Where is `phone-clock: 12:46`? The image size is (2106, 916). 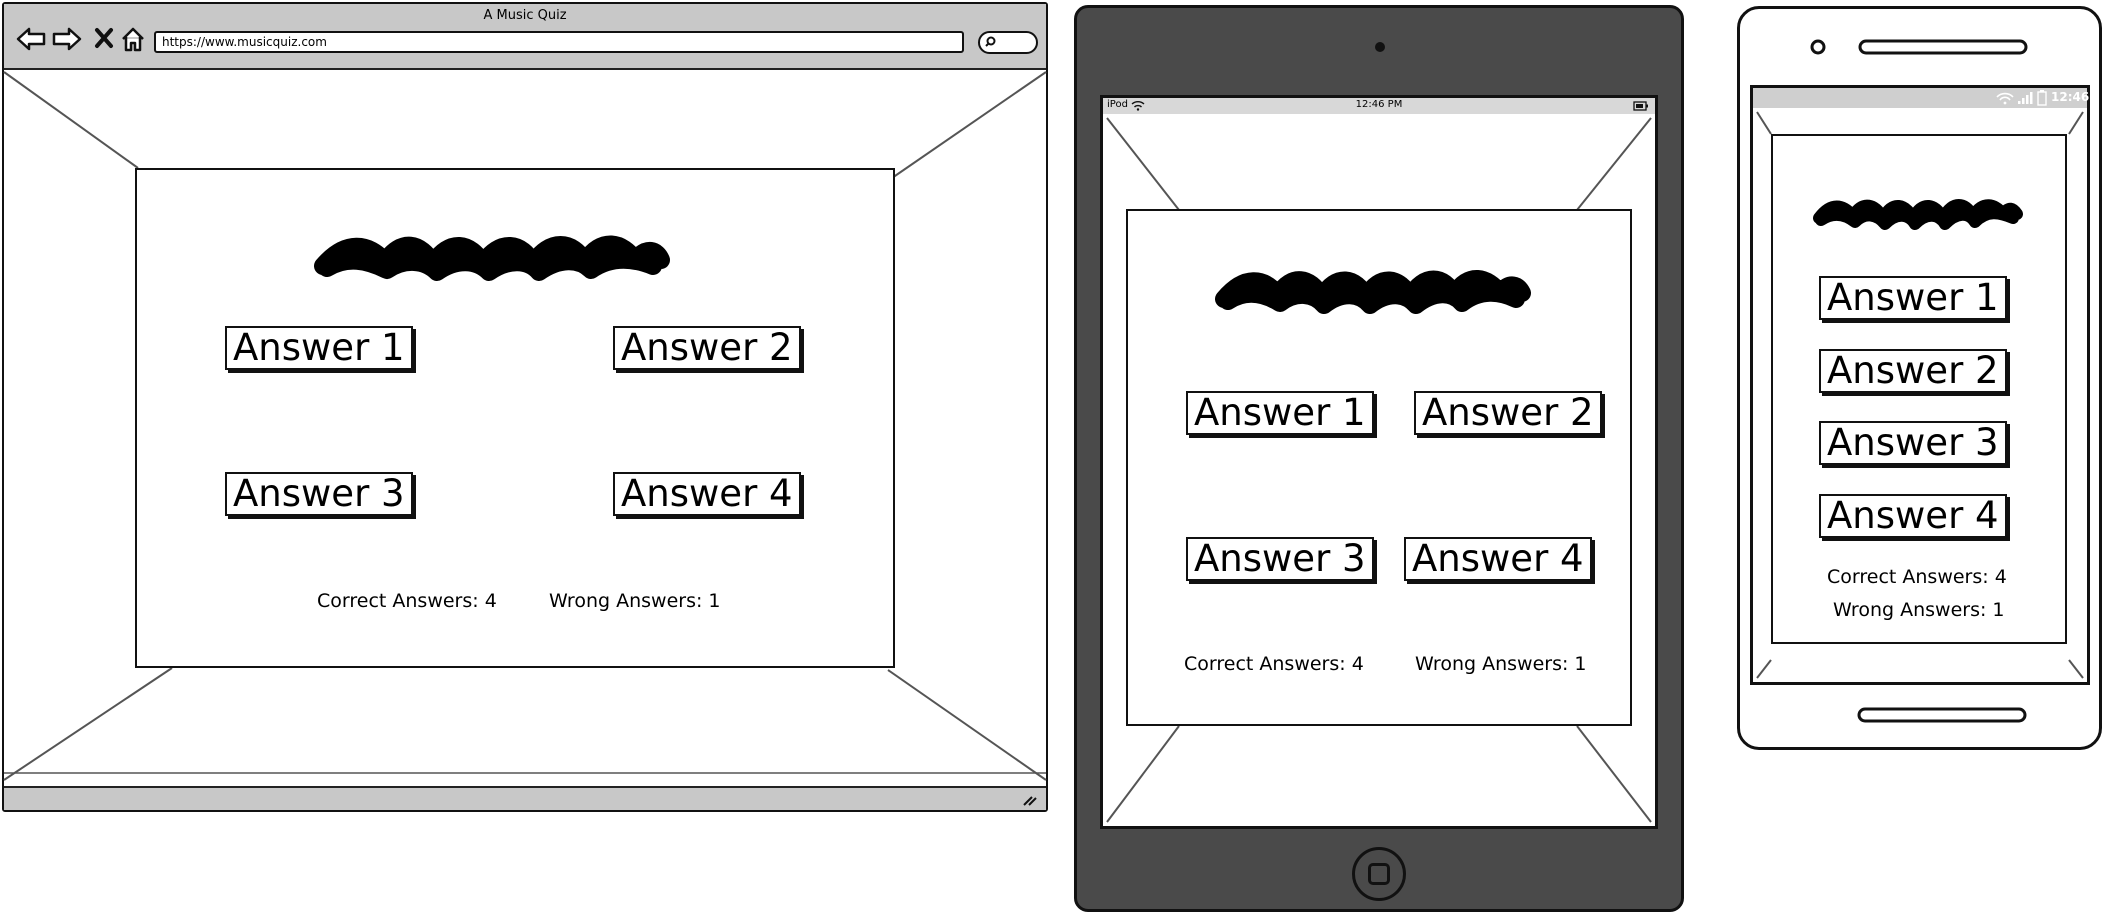 phone-clock: 12:46 is located at coordinates (2070, 97).